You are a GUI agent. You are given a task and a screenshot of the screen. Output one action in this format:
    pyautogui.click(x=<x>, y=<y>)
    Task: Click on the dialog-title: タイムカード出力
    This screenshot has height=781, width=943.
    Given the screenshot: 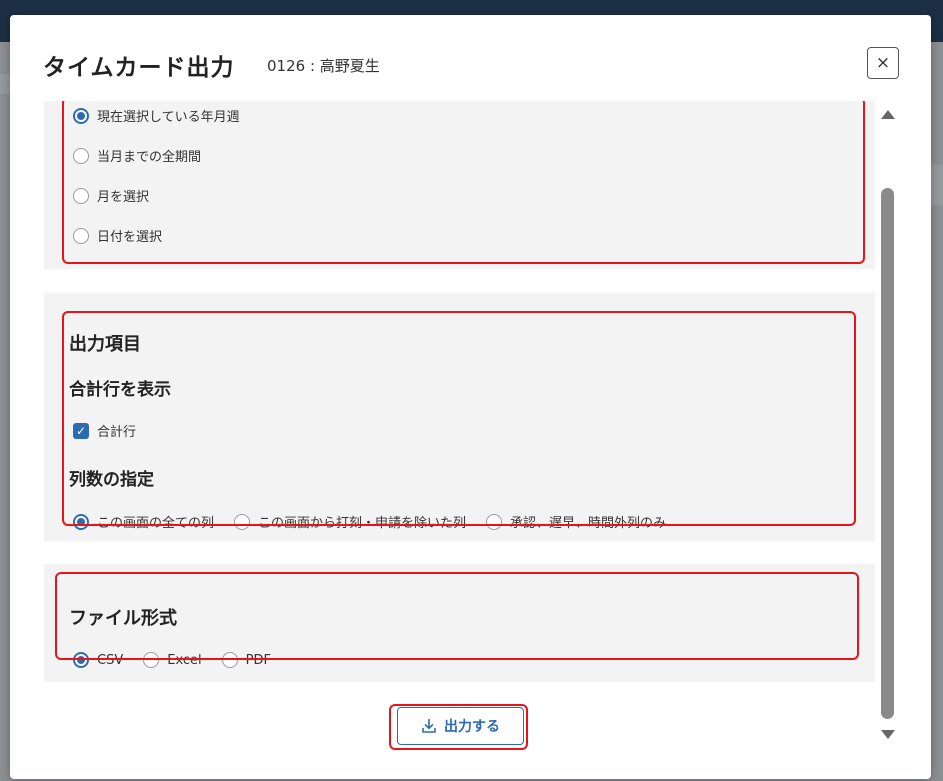 What is the action you would take?
    pyautogui.click(x=139, y=68)
    